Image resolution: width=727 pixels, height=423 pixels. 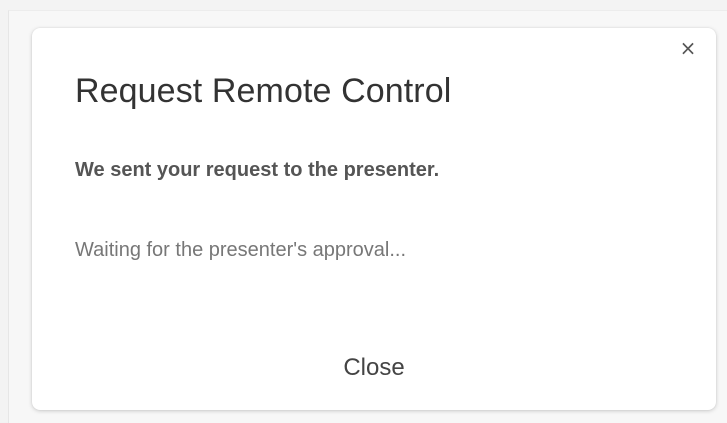 What do you see at coordinates (688, 48) in the screenshot?
I see `close-icon: ×` at bounding box center [688, 48].